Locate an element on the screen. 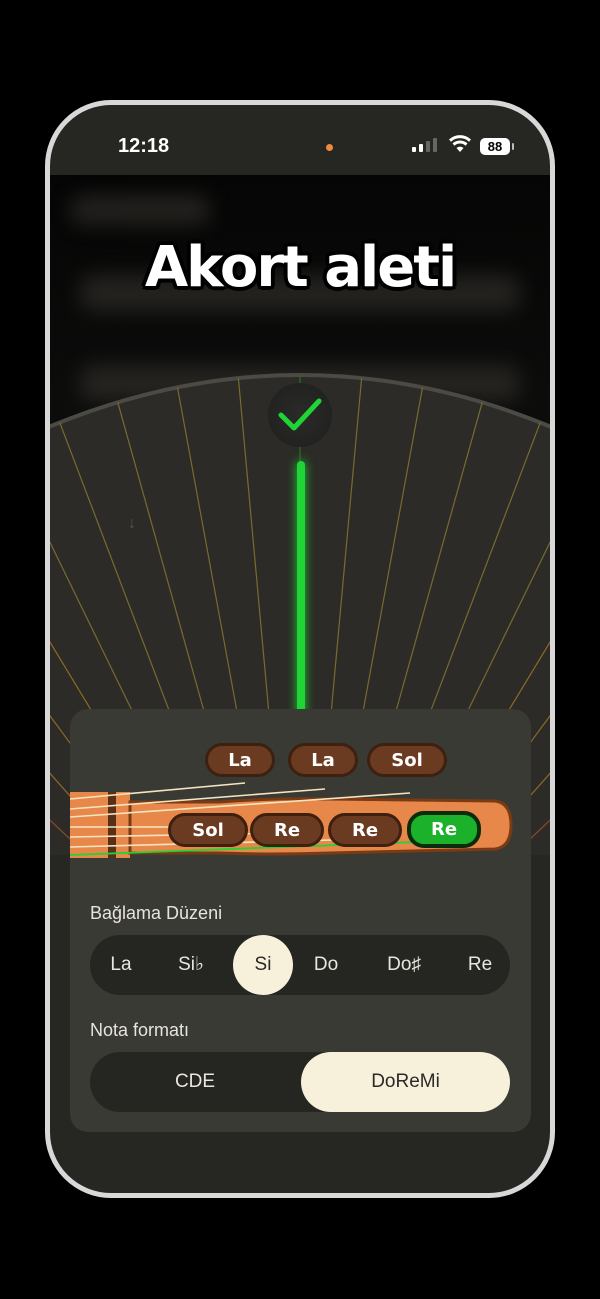 This screenshot has width=600, height=1299. tuning-option-do-sharp: Do♯ is located at coordinates (404, 965).